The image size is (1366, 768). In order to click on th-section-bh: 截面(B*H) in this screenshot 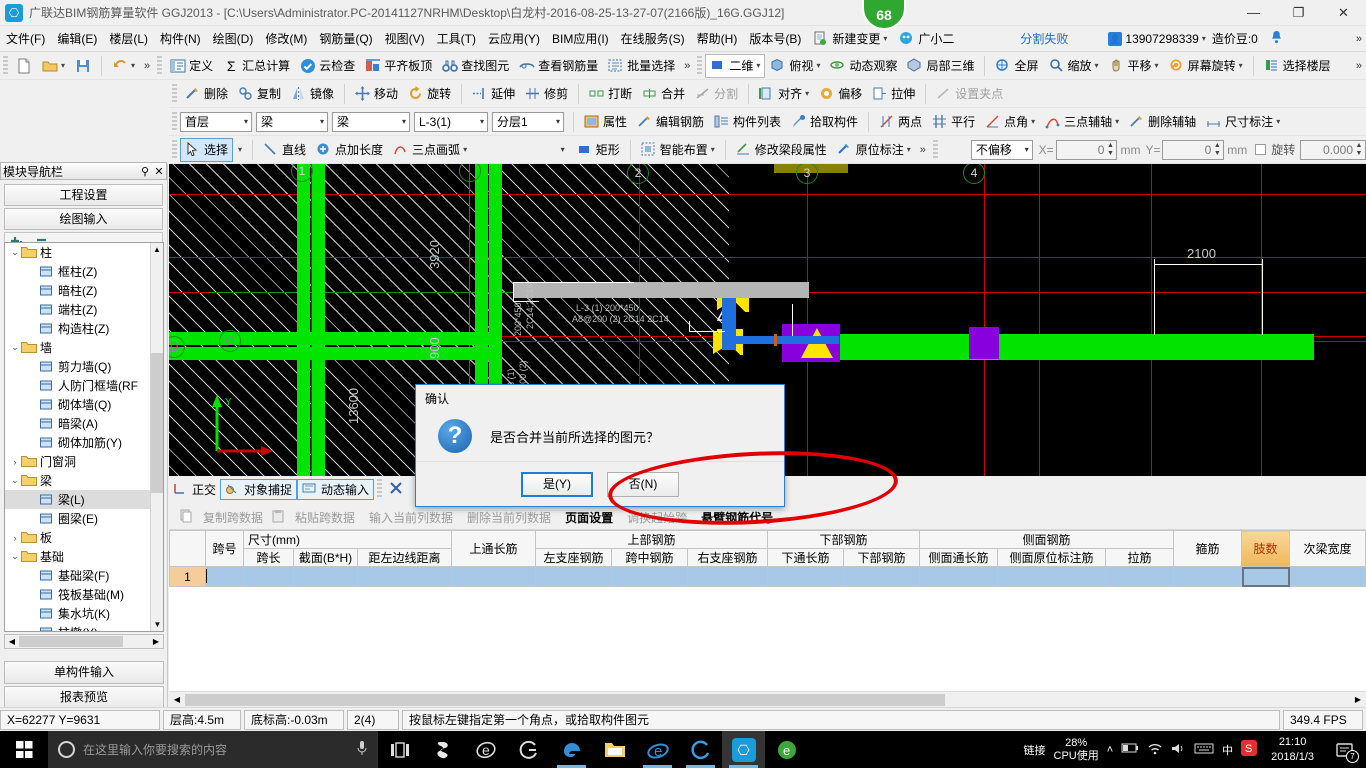, I will do `click(325, 557)`.